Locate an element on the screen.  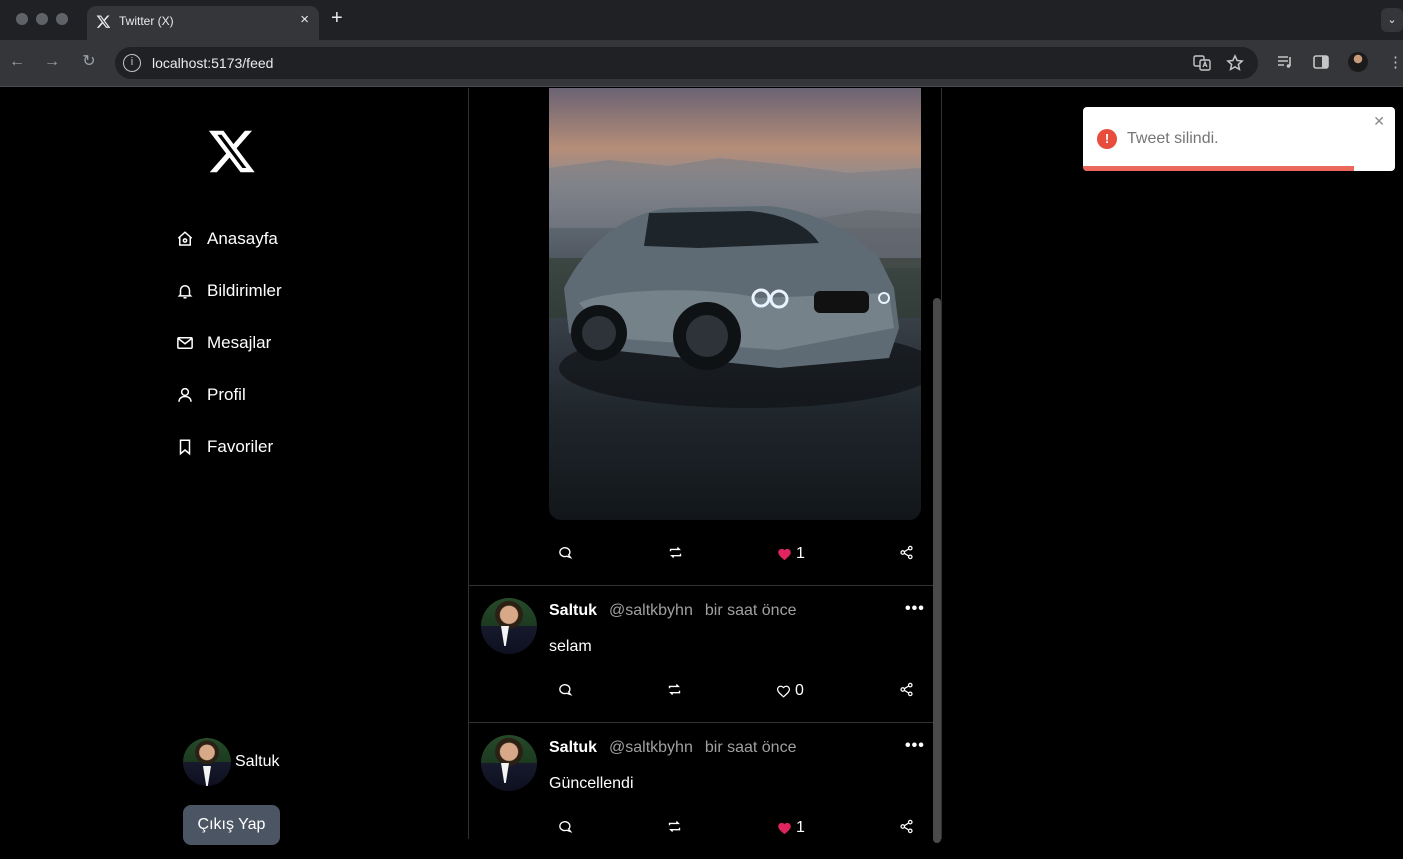
sidebar-item-anasayfa: Anasayfa is located at coordinates (229, 239).